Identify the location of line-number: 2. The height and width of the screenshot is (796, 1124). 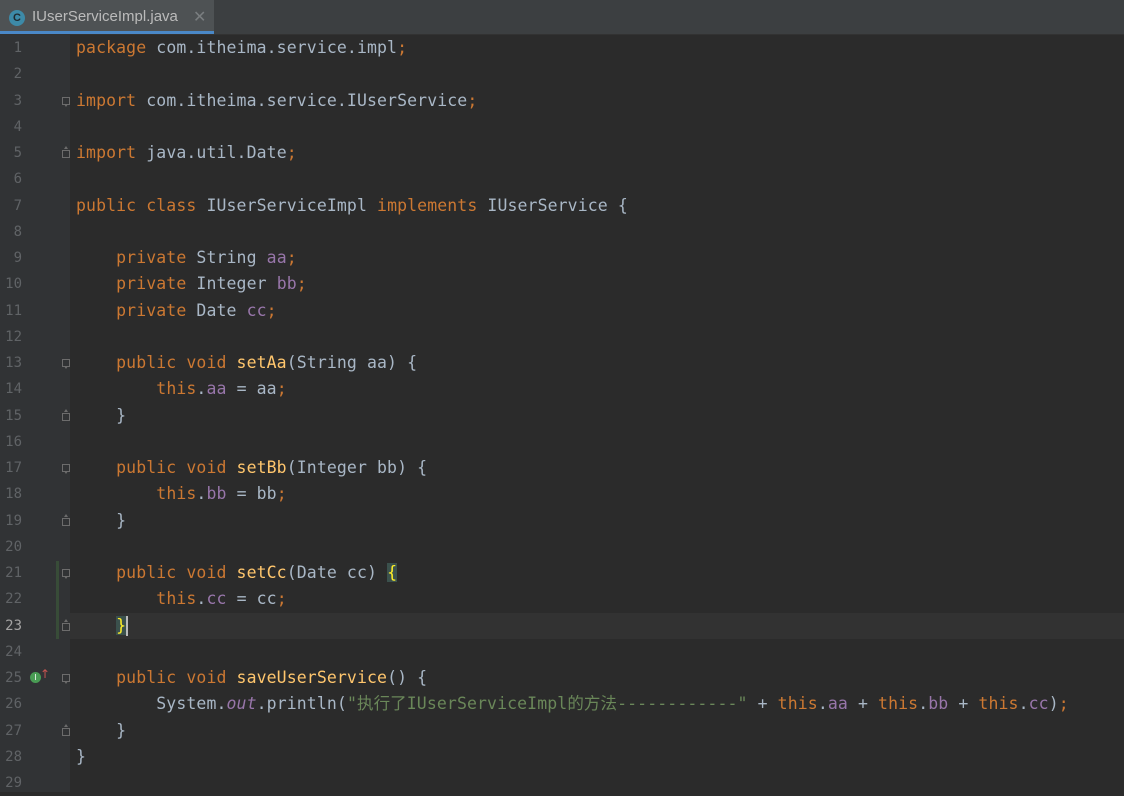
(11, 74).